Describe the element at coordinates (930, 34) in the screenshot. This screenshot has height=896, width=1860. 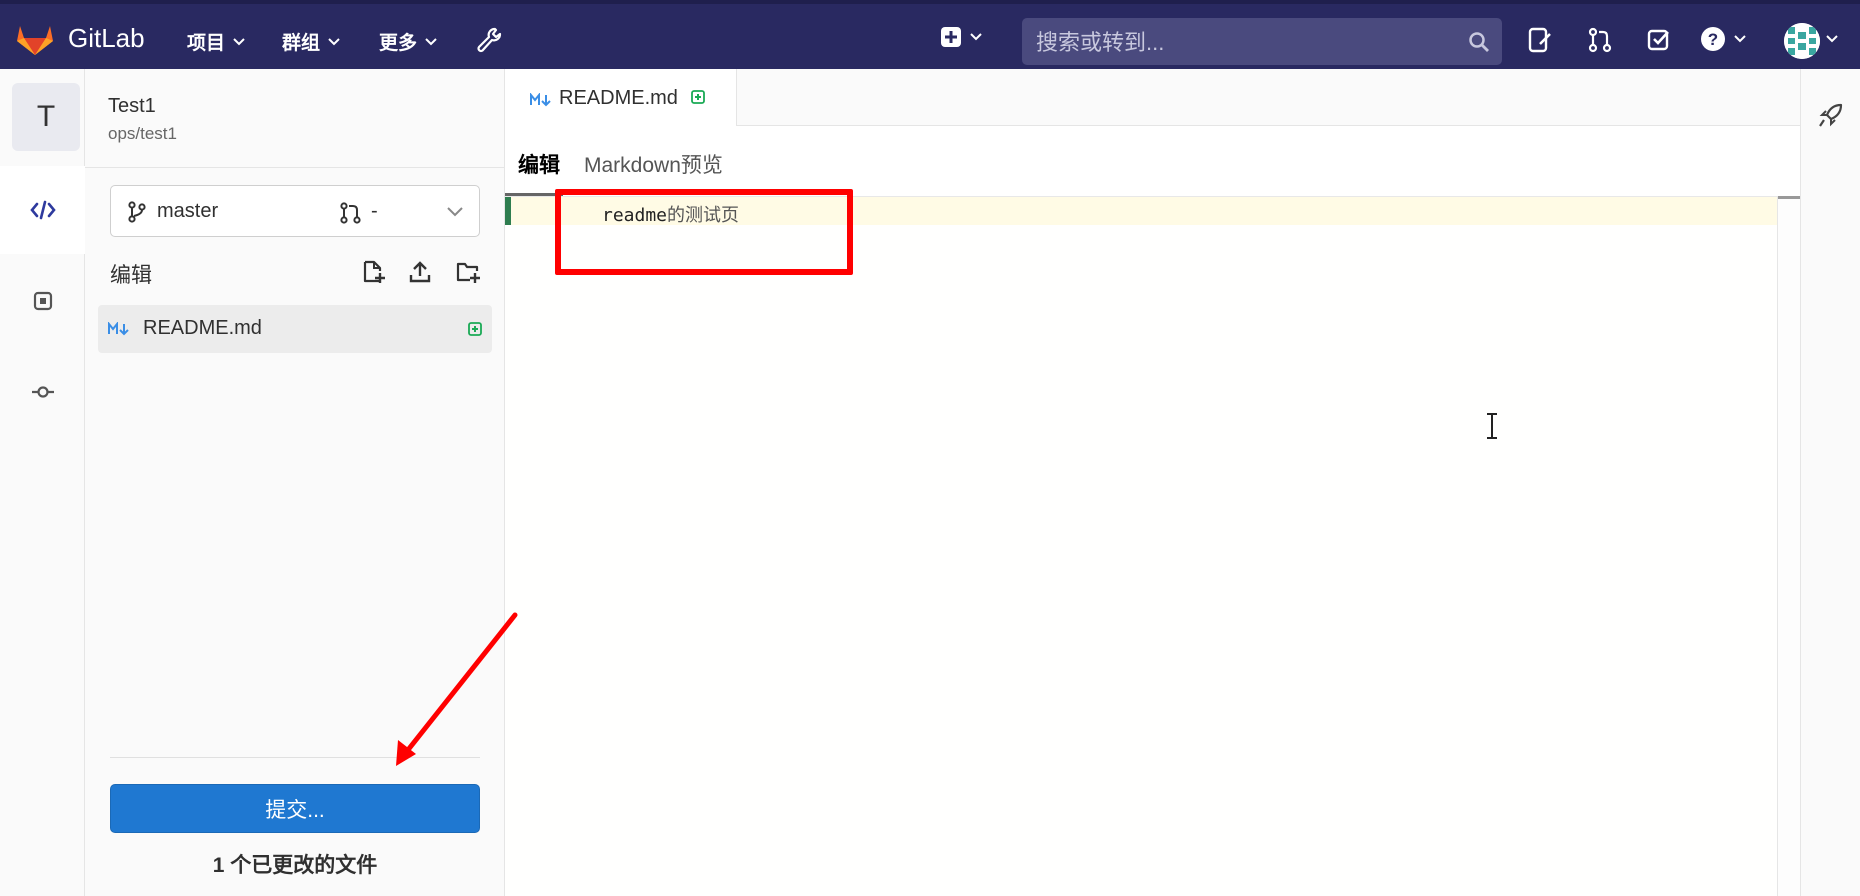
I see `top-navbar: GitLab 项目 群组 更多 ?` at that location.